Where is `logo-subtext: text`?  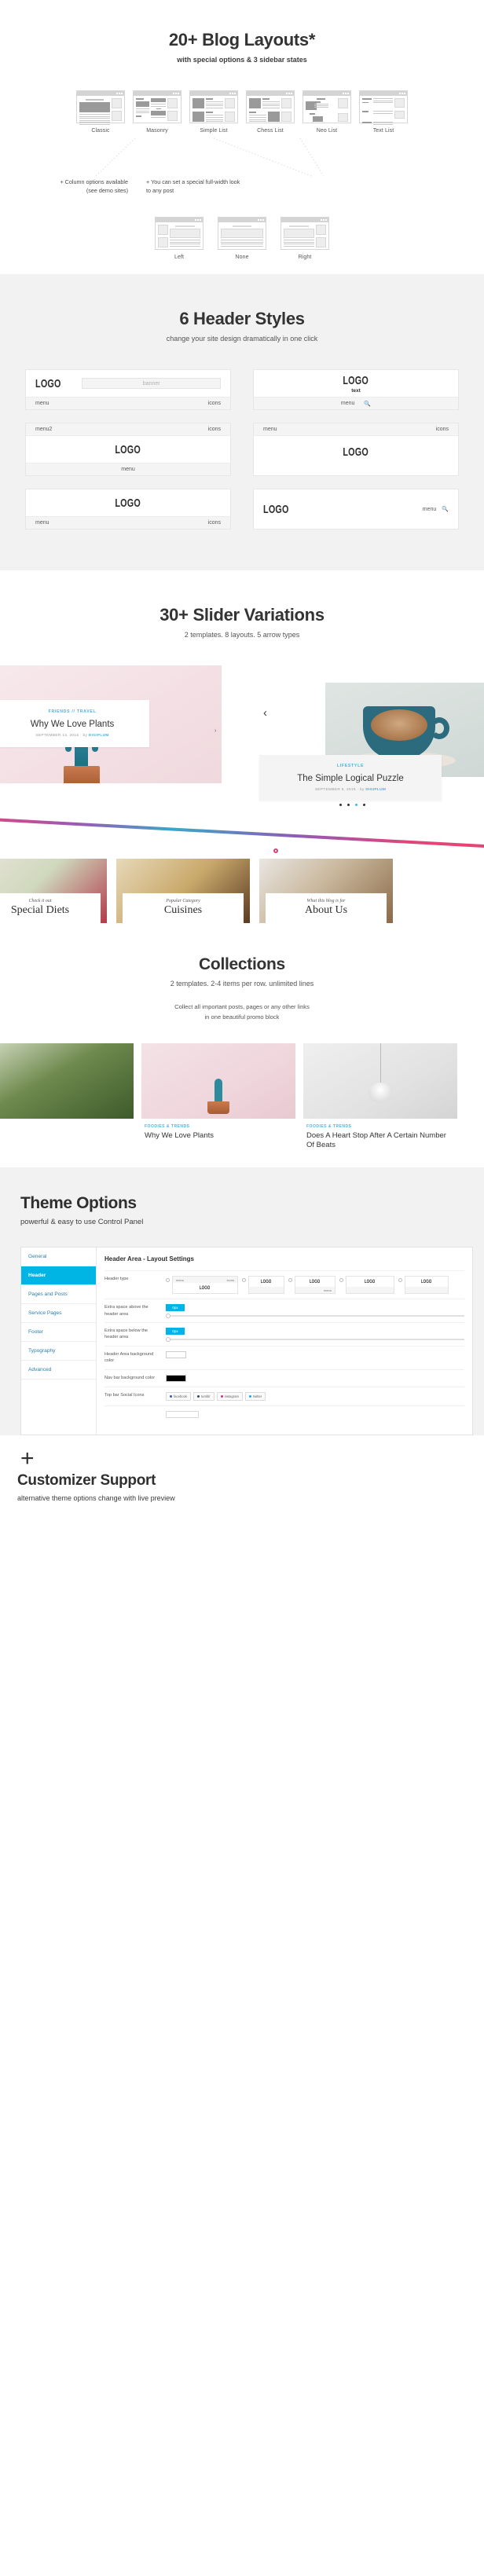
logo-subtext: text is located at coordinates (356, 390).